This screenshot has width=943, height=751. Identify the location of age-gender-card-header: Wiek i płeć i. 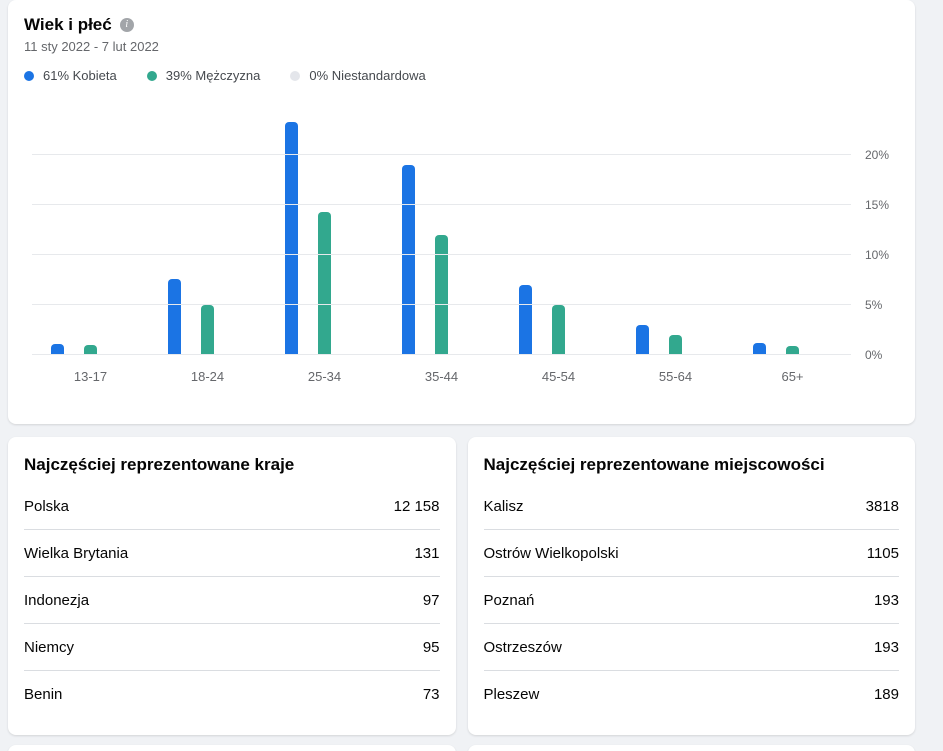
(461, 24).